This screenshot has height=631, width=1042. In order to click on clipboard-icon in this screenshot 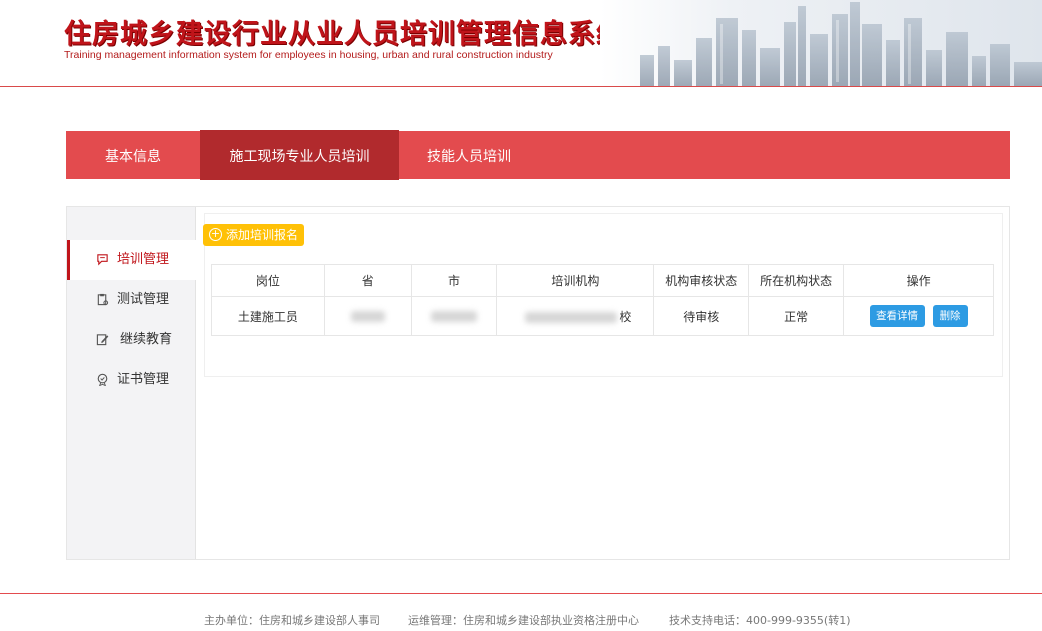, I will do `click(103, 299)`.